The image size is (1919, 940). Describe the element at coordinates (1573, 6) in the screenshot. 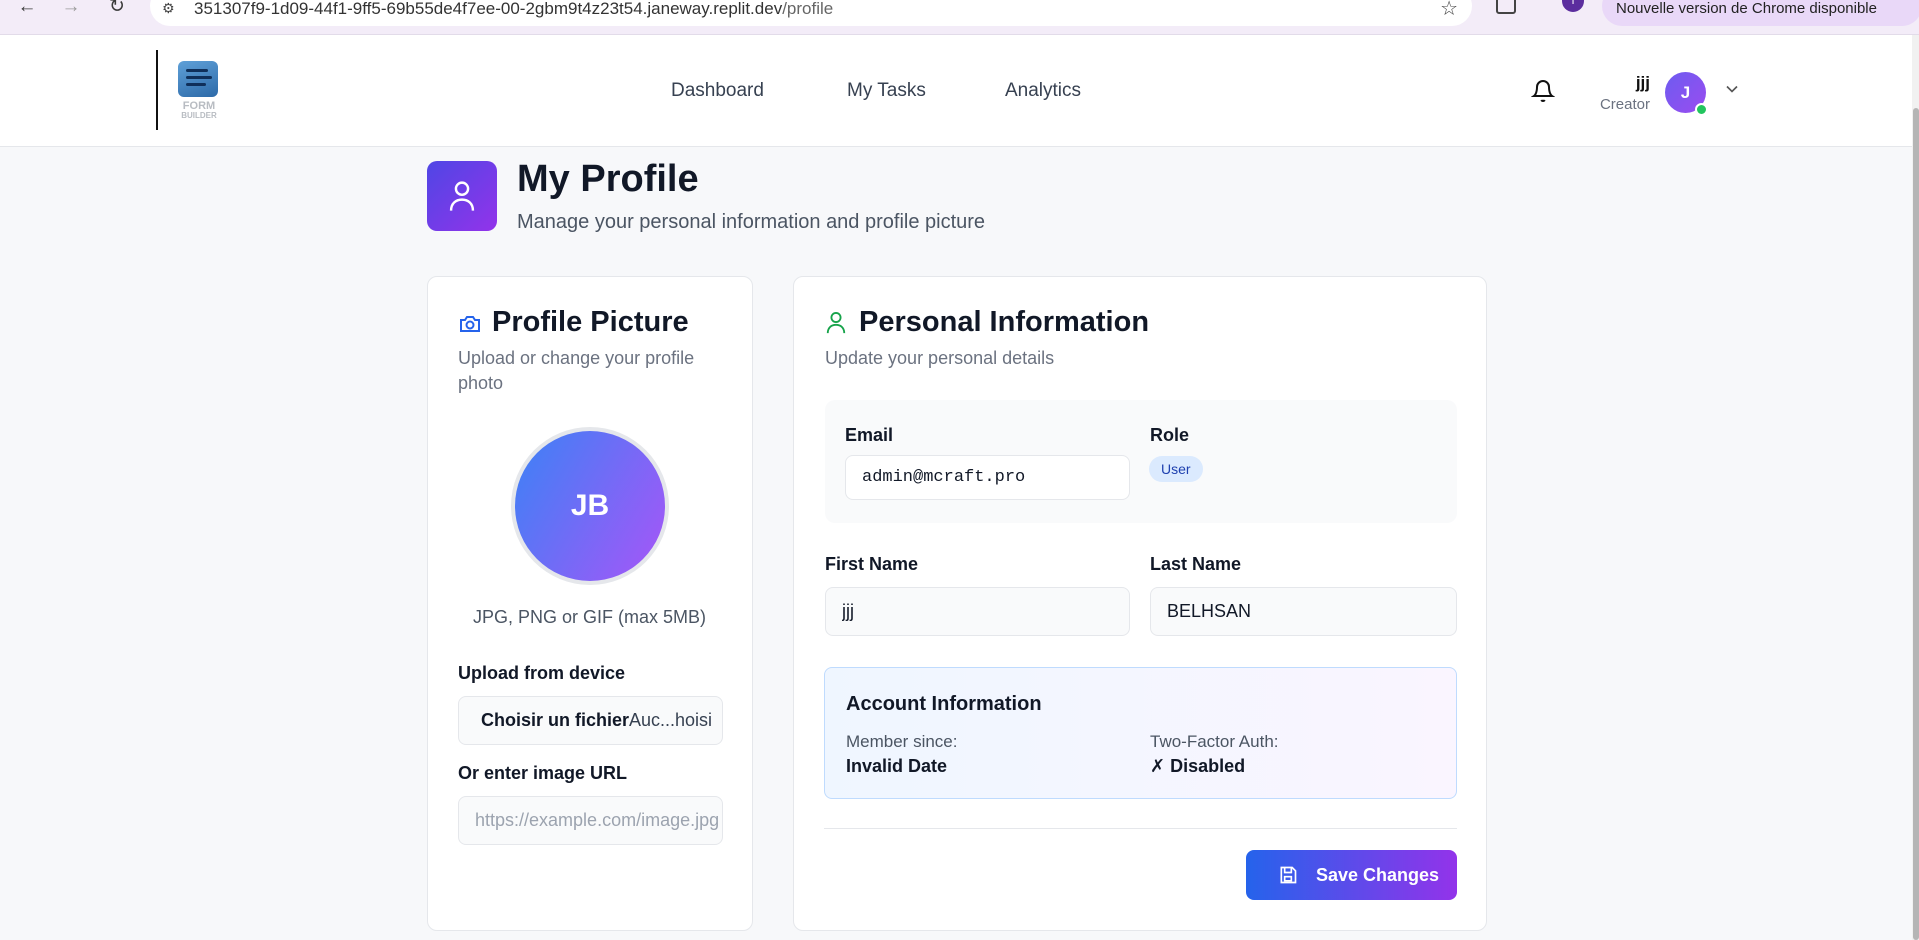

I see `browser-profile-avatar: I` at that location.